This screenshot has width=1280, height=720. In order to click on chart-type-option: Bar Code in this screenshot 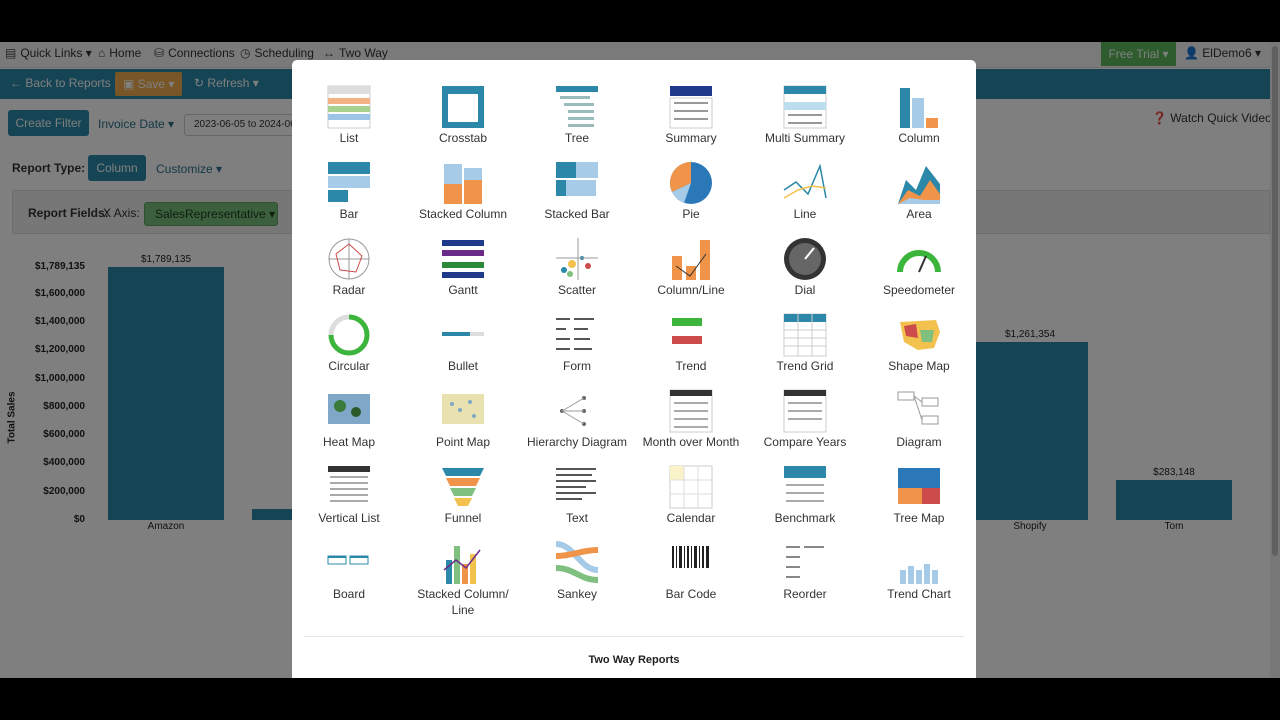, I will do `click(691, 569)`.